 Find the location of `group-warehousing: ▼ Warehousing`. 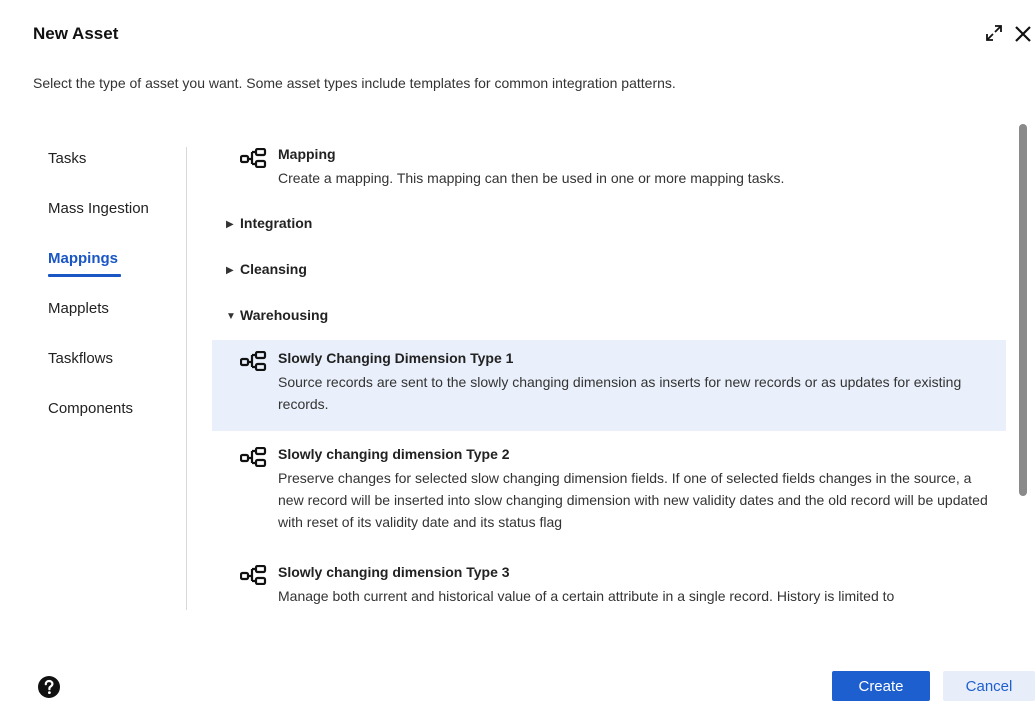

group-warehousing: ▼ Warehousing is located at coordinates (277, 315).